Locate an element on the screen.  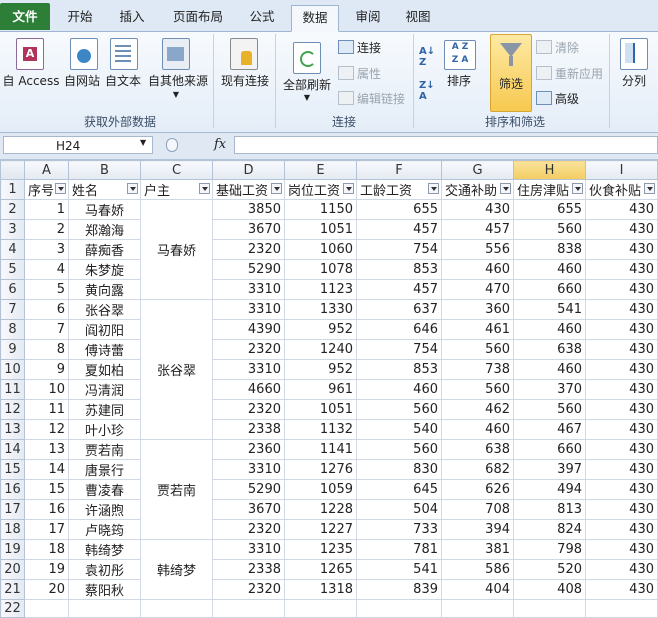
sort-descending-icon: Z↓ A is located at coordinates (427, 91).